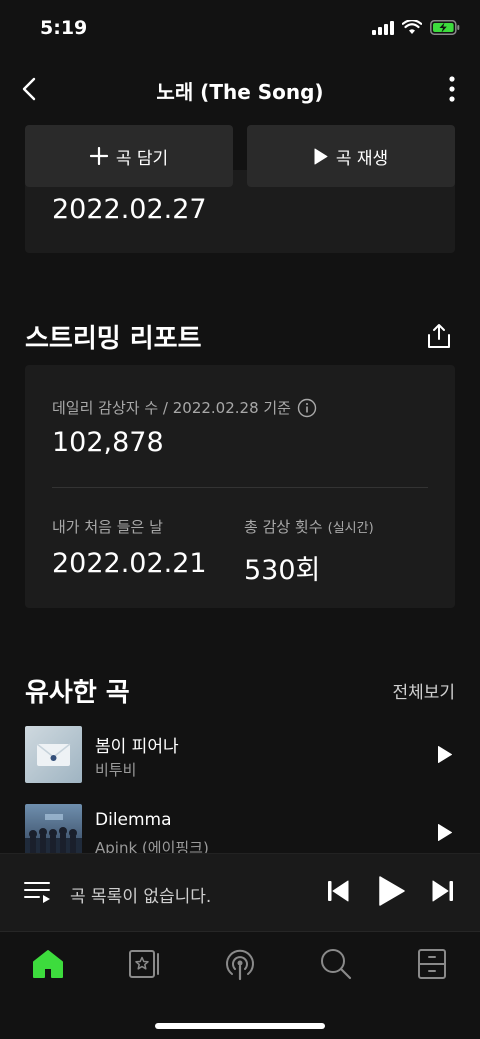 Image resolution: width=480 pixels, height=1039 pixels. I want to click on play-pause-button, so click(392, 891).